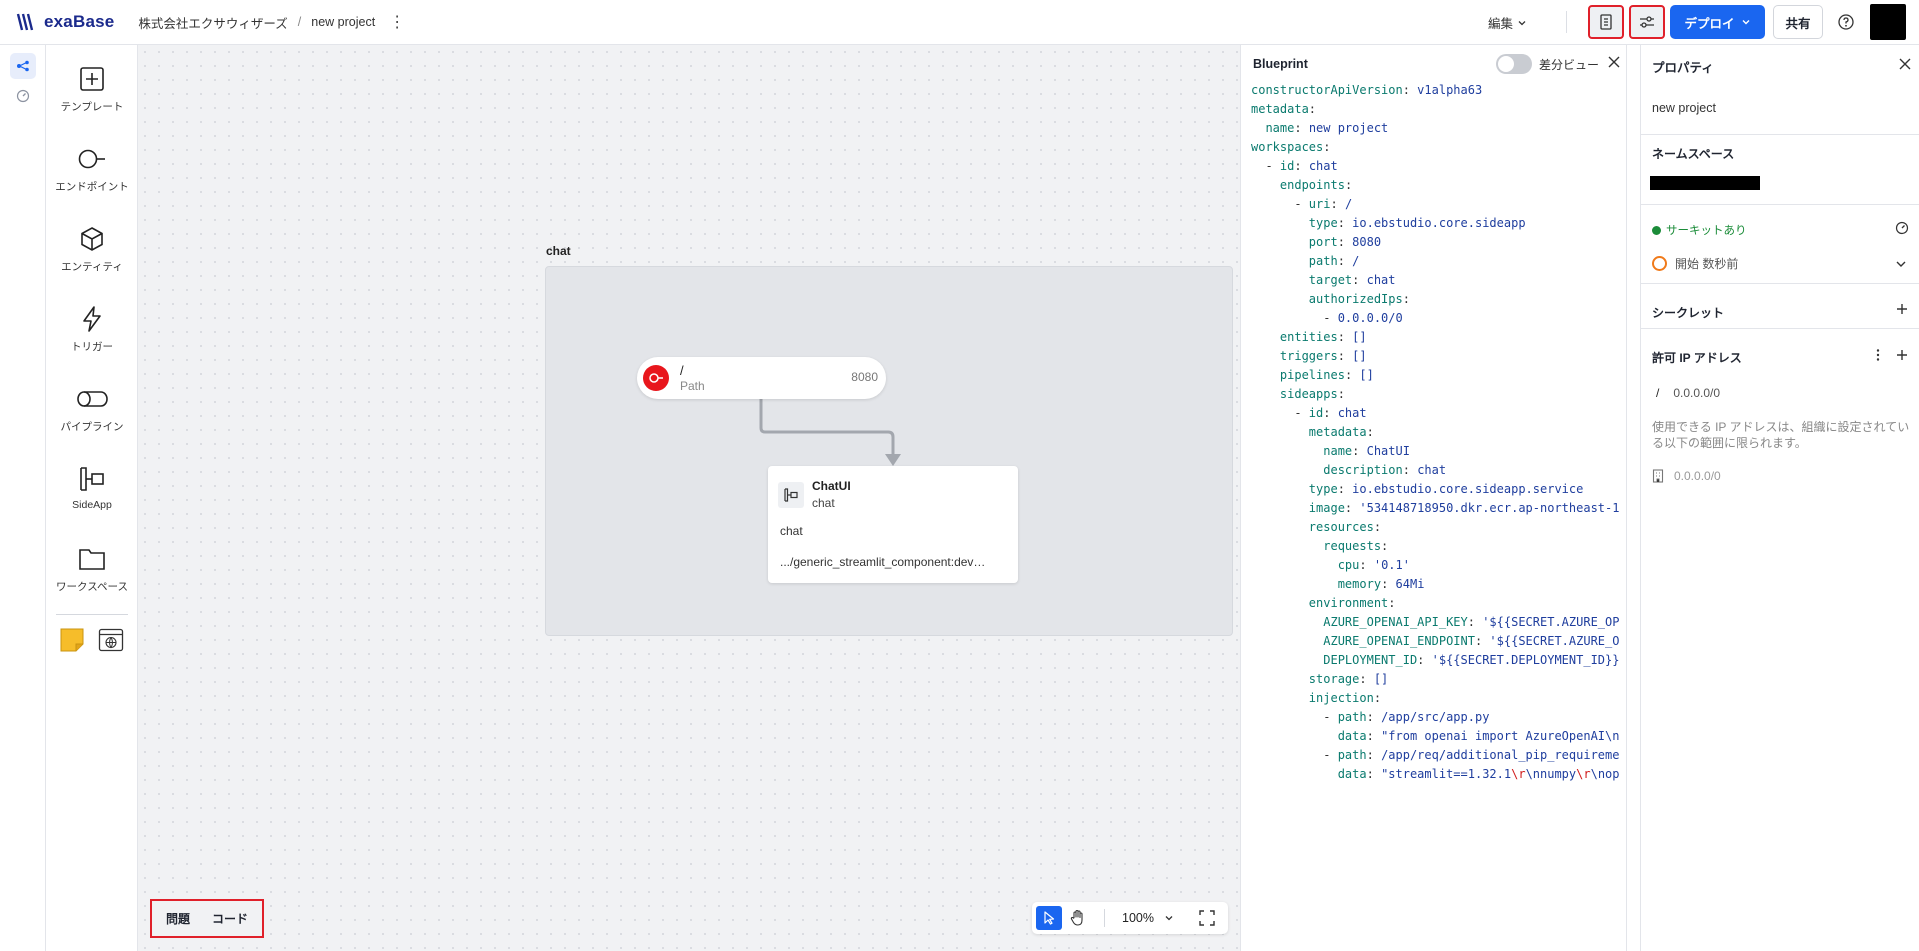 The width and height of the screenshot is (1919, 951). I want to click on breadcrumb-project: new project, so click(343, 22).